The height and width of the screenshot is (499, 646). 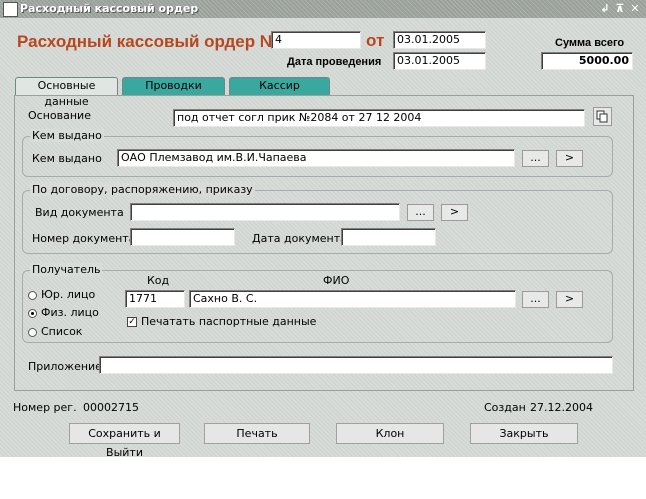 What do you see at coordinates (356, 365) in the screenshot?
I see `attachment-input` at bounding box center [356, 365].